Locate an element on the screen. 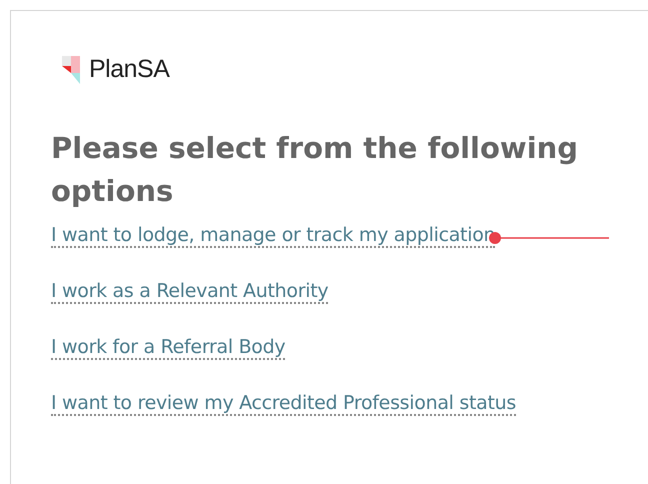 The image size is (648, 484). logo-text: PlanSA is located at coordinates (129, 69).